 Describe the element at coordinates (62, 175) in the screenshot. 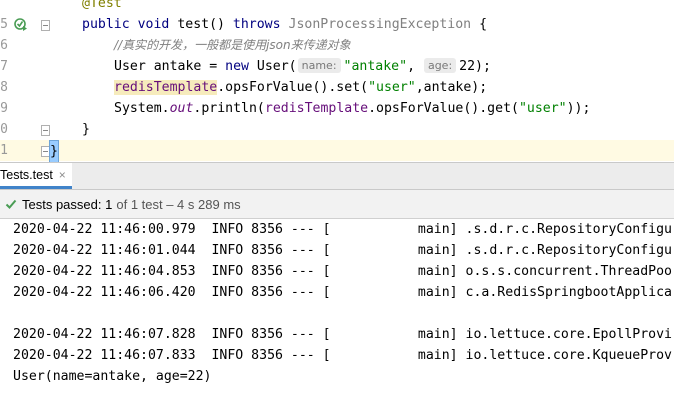

I see `close-icon: ×` at that location.